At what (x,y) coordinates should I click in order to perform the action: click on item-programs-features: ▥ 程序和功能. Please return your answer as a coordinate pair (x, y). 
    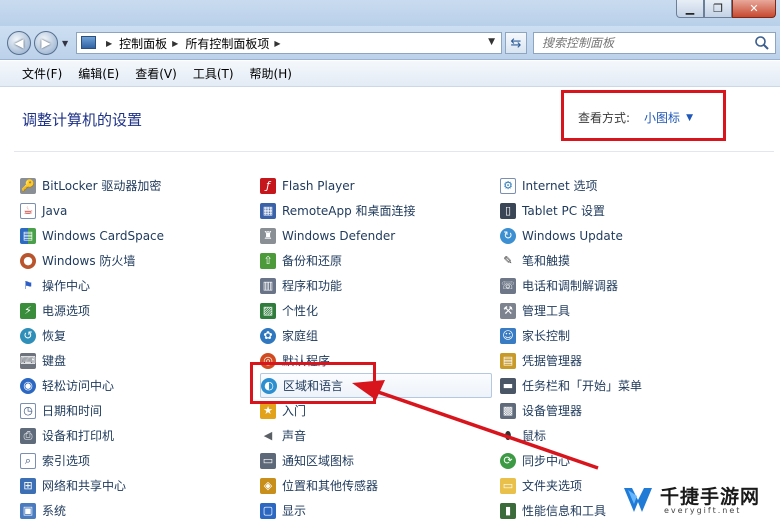
    Looking at the image, I should click on (376, 285).